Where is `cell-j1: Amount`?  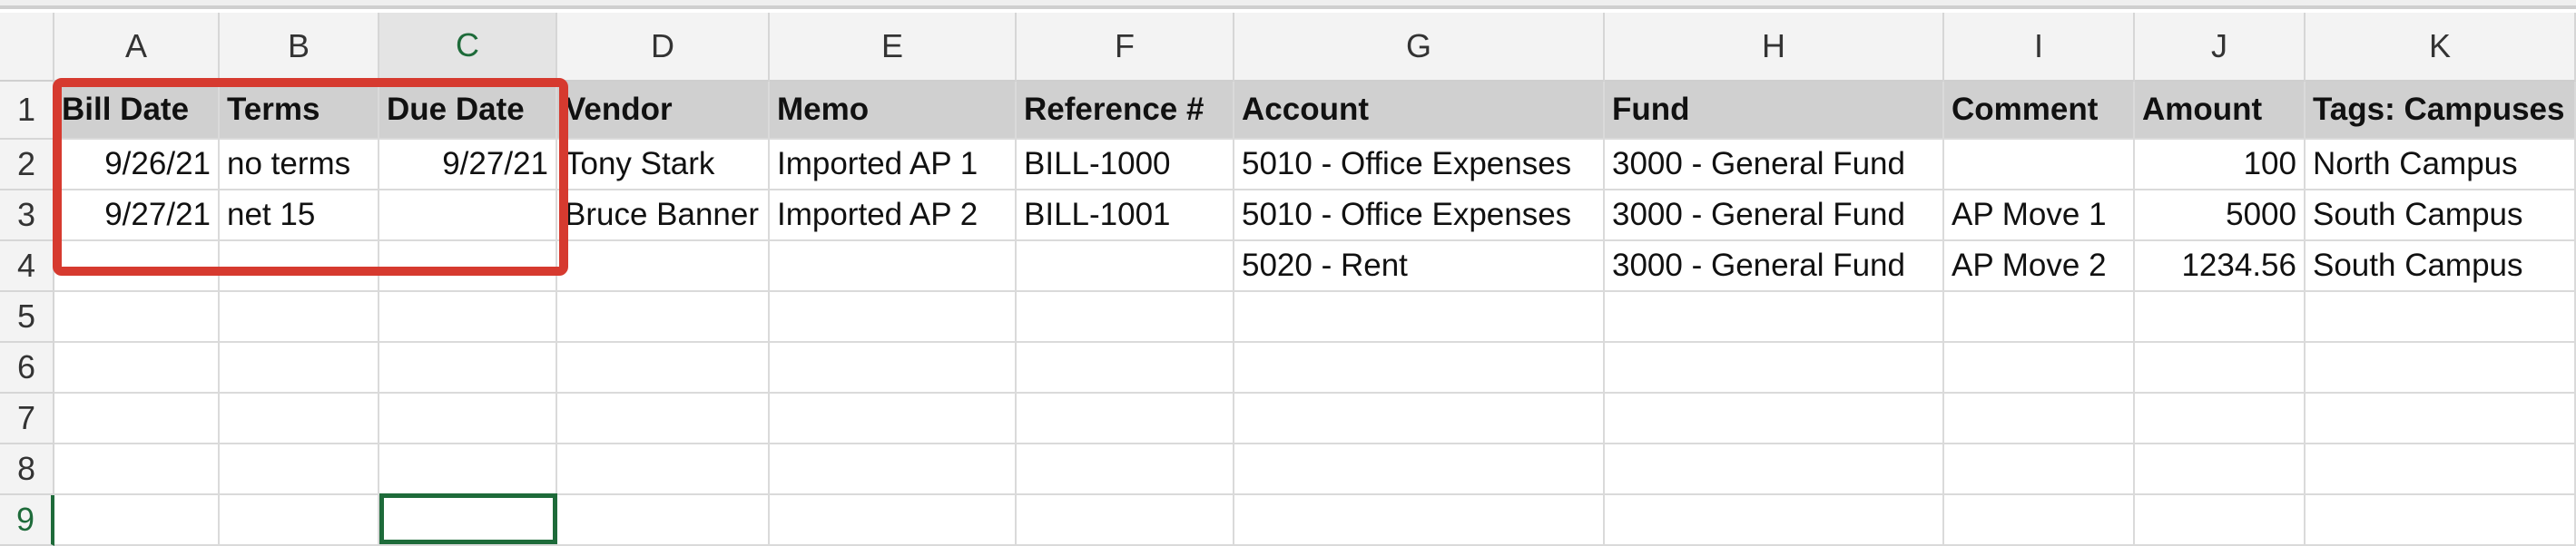 cell-j1: Amount is located at coordinates (2220, 111).